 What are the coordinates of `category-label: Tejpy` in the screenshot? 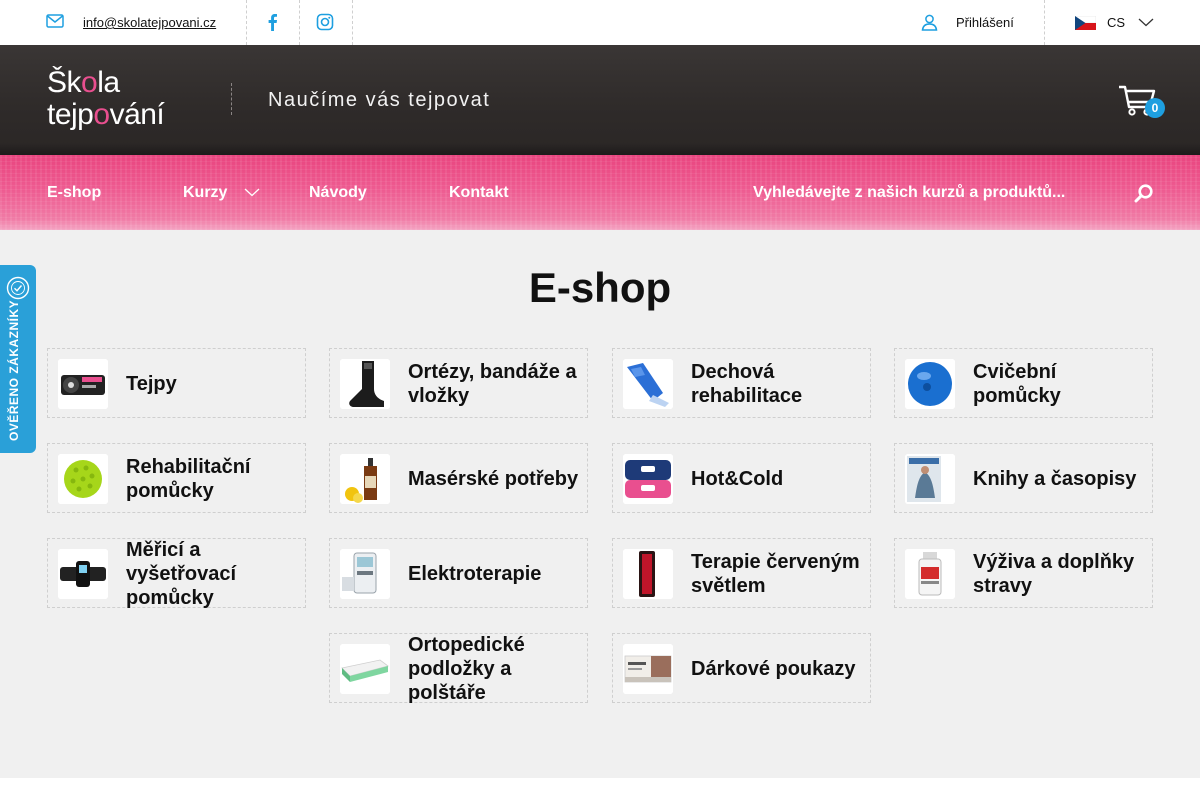 It's located at (151, 384).